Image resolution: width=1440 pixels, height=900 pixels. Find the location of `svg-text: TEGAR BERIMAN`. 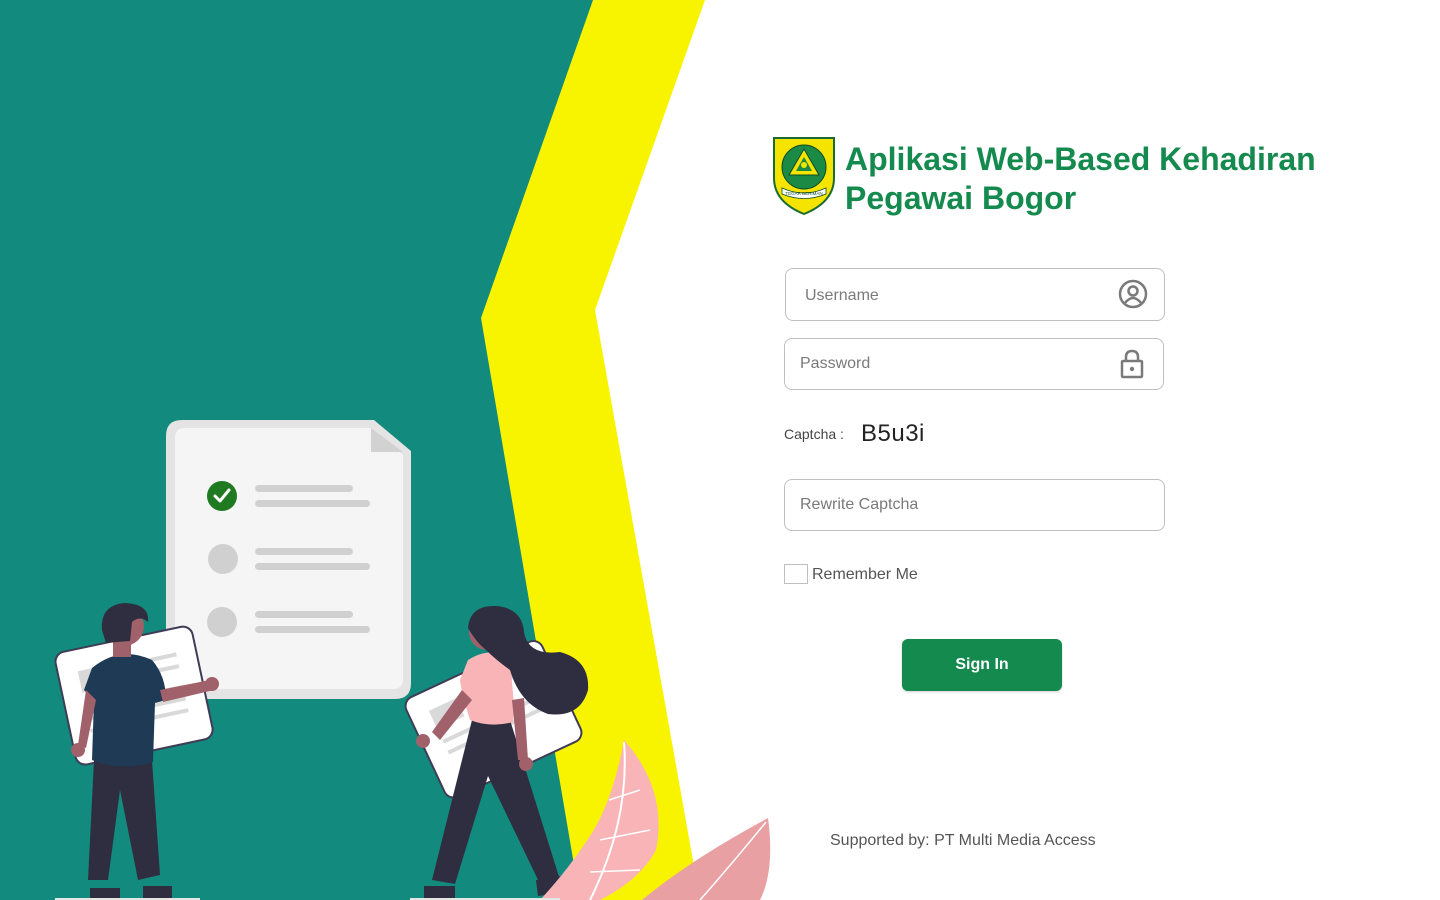

svg-text: TEGAR BERIMAN is located at coordinates (803, 193).